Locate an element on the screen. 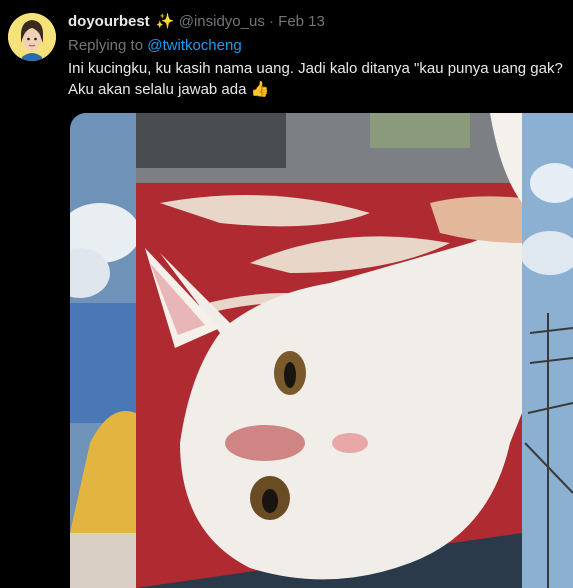 This screenshot has height=588, width=573. cartoon-face-avatar-icon is located at coordinates (32, 37).